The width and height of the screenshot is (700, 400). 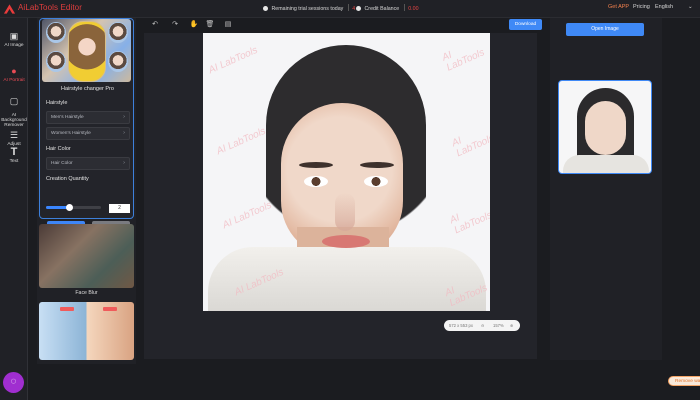 I want to click on credit-balance-info: Credit Balance 0.00, so click(x=387, y=8).